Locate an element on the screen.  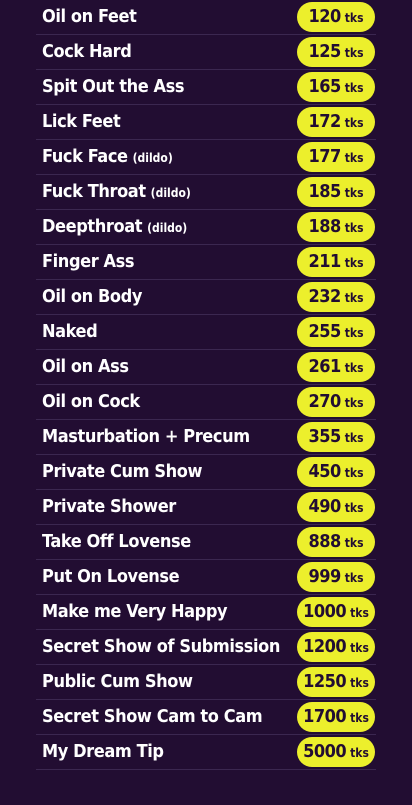
tip-item-label: Private Shower is located at coordinates (109, 507).